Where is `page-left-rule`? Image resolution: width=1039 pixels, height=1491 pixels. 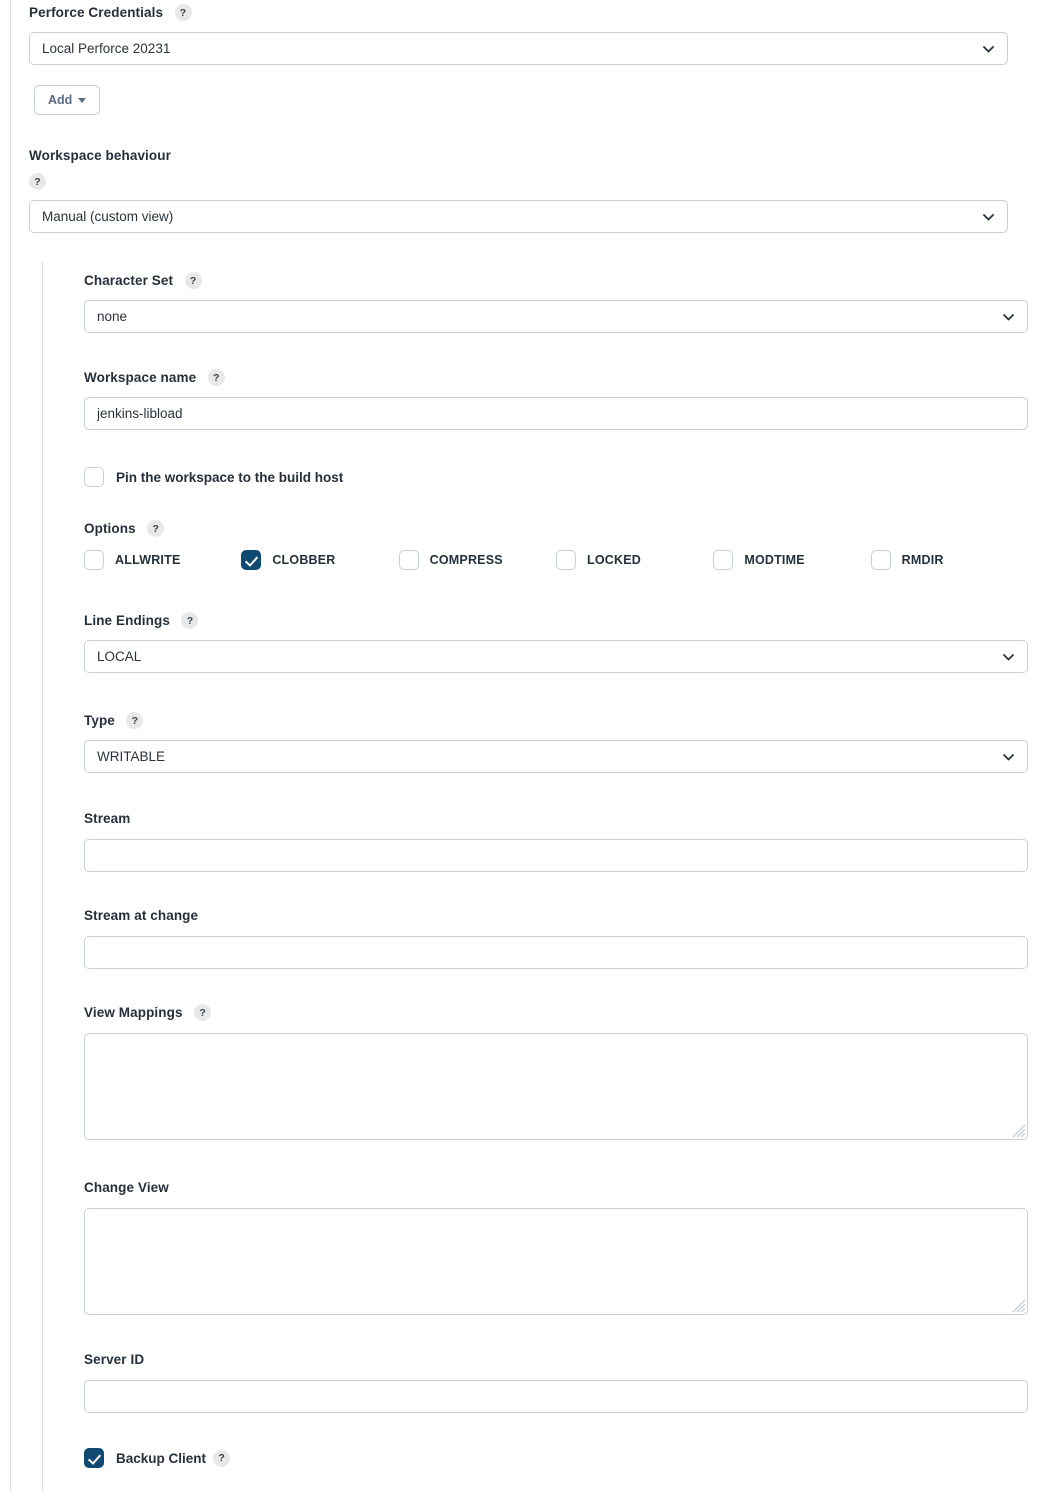
page-left-rule is located at coordinates (10, 745).